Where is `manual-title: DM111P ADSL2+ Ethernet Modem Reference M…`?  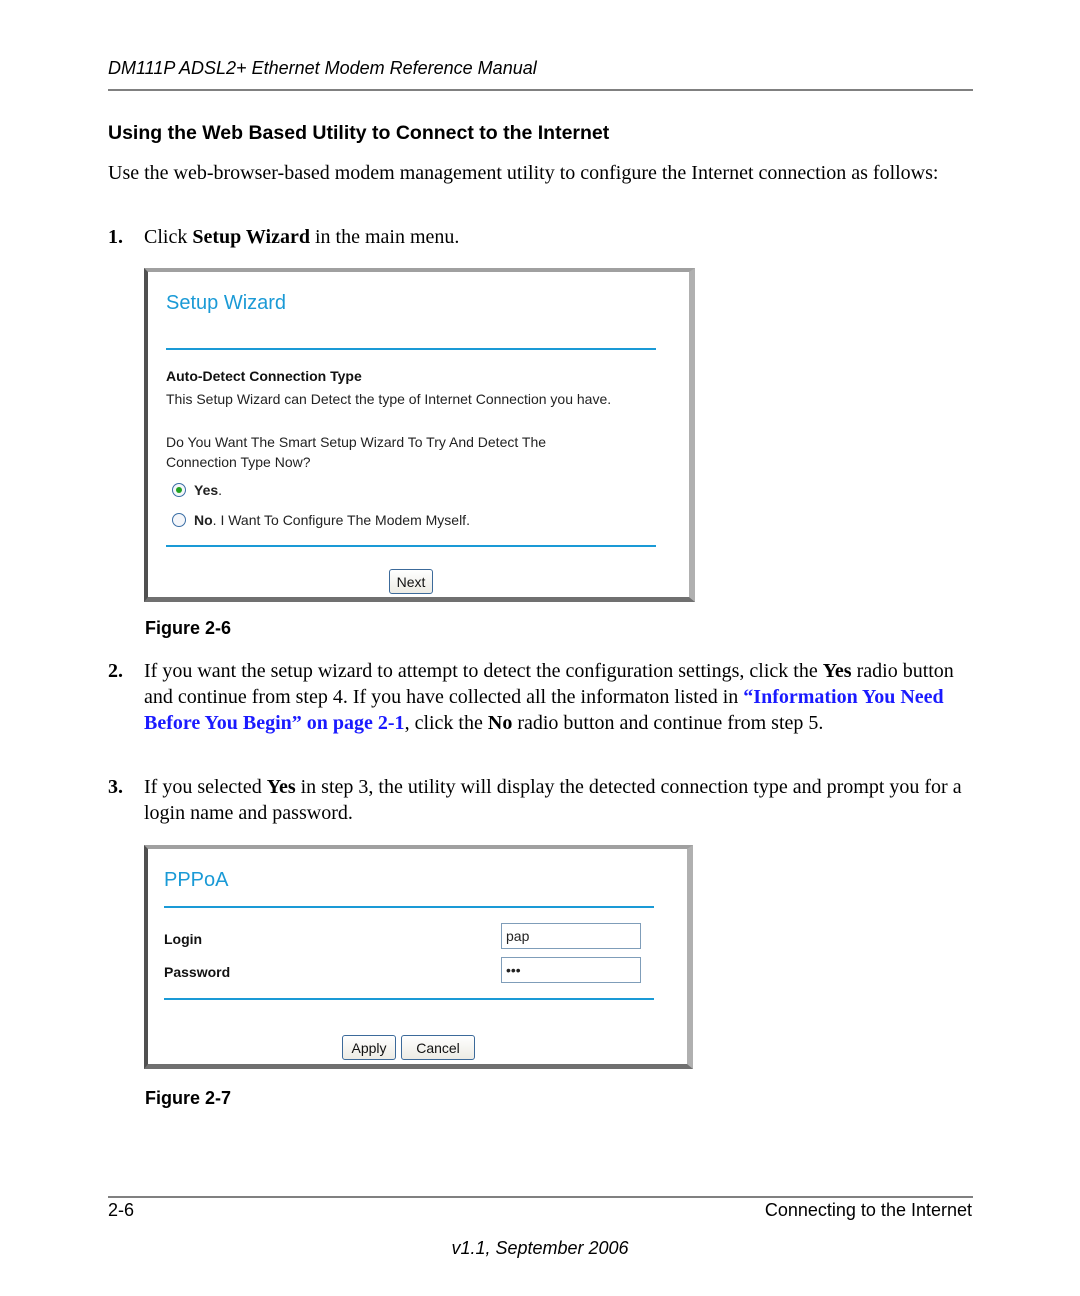 manual-title: DM111P ADSL2+ Ethernet Modem Reference M… is located at coordinates (322, 68).